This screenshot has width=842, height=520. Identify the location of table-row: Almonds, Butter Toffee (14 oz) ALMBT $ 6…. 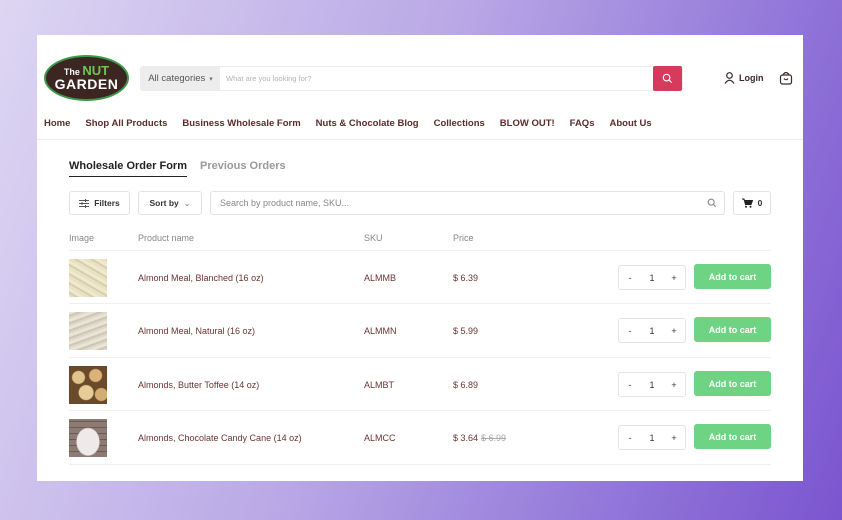
(420, 383).